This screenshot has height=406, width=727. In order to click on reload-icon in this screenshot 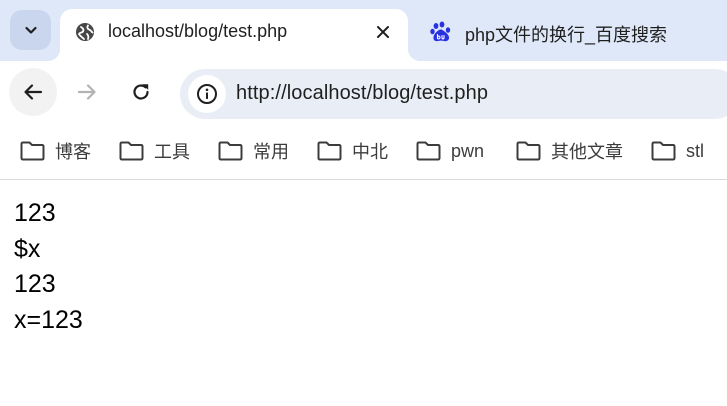, I will do `click(141, 92)`.